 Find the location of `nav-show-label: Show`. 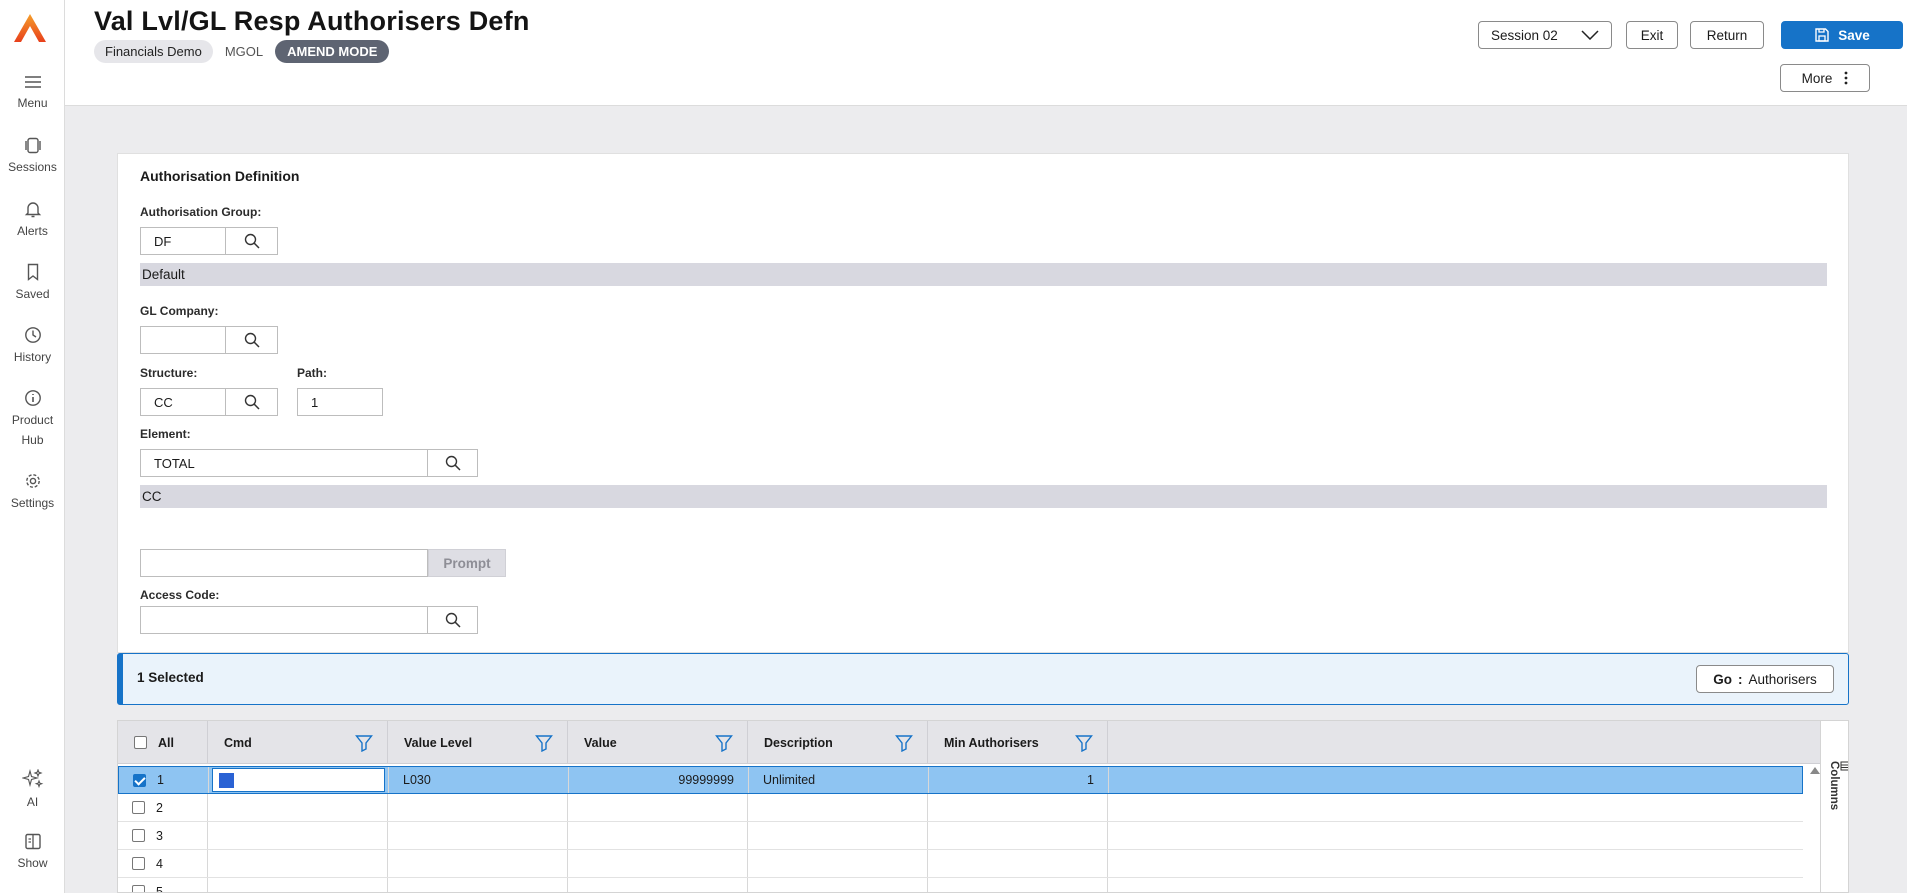

nav-show-label: Show is located at coordinates (32, 863).